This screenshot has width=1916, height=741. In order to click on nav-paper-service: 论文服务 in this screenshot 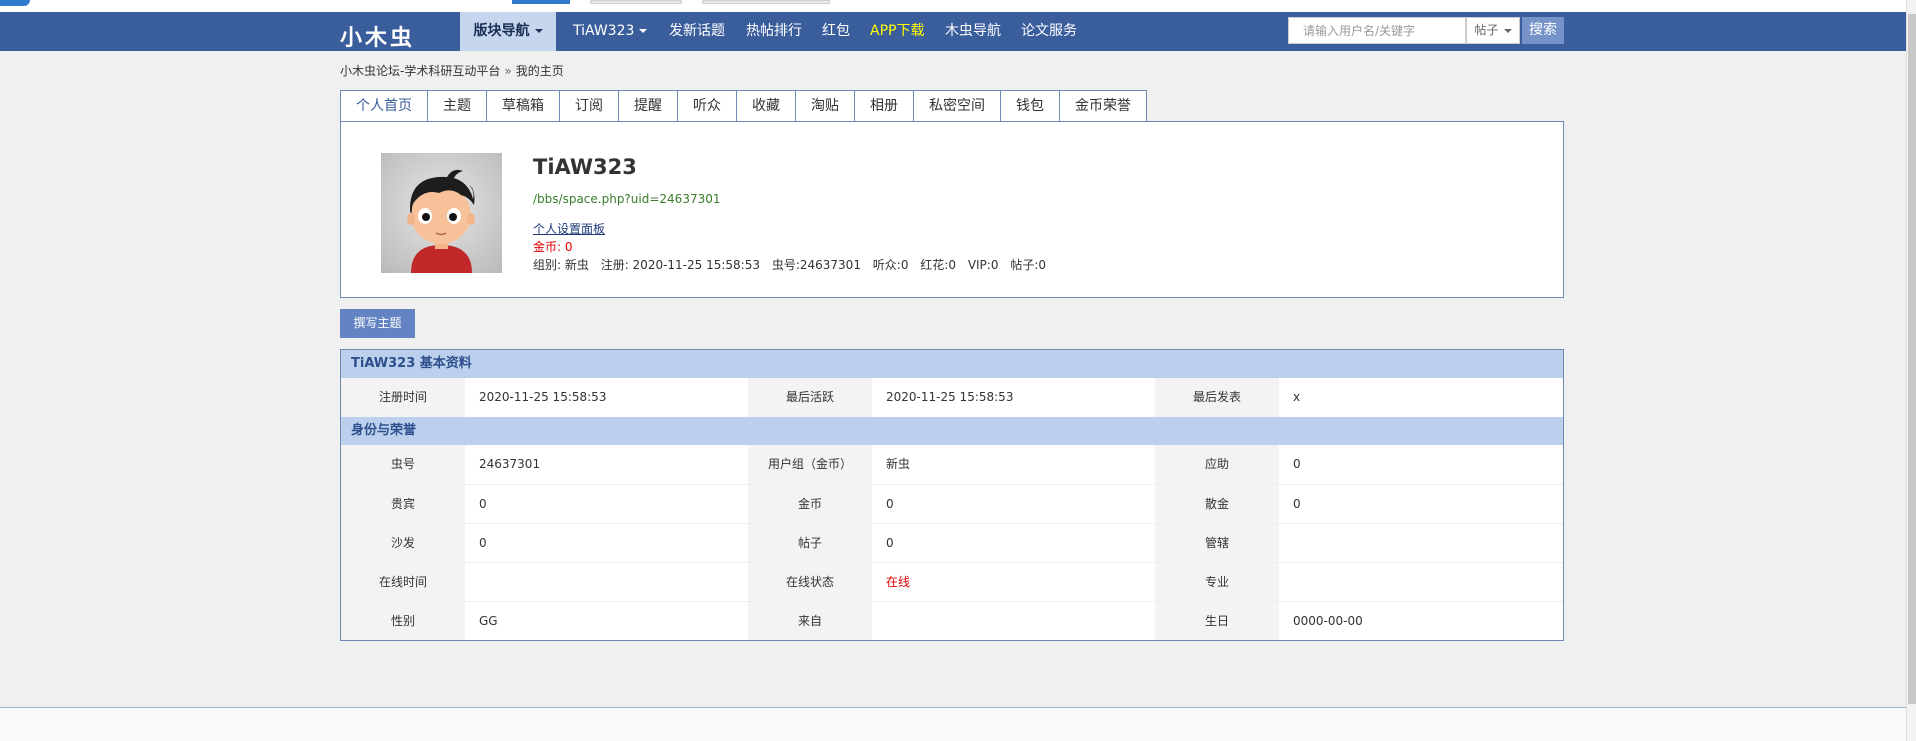, I will do `click(1049, 31)`.